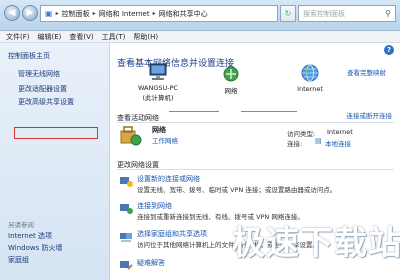  Describe the element at coordinates (158, 98) in the screenshot. I see `pc-sub: (此计算机)` at that location.